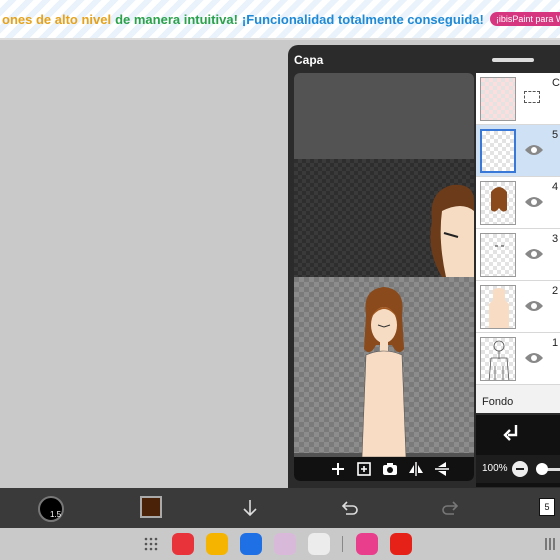 The image size is (560, 560). Describe the element at coordinates (56, 514) in the screenshot. I see `brush-size-value: 1.5` at that location.